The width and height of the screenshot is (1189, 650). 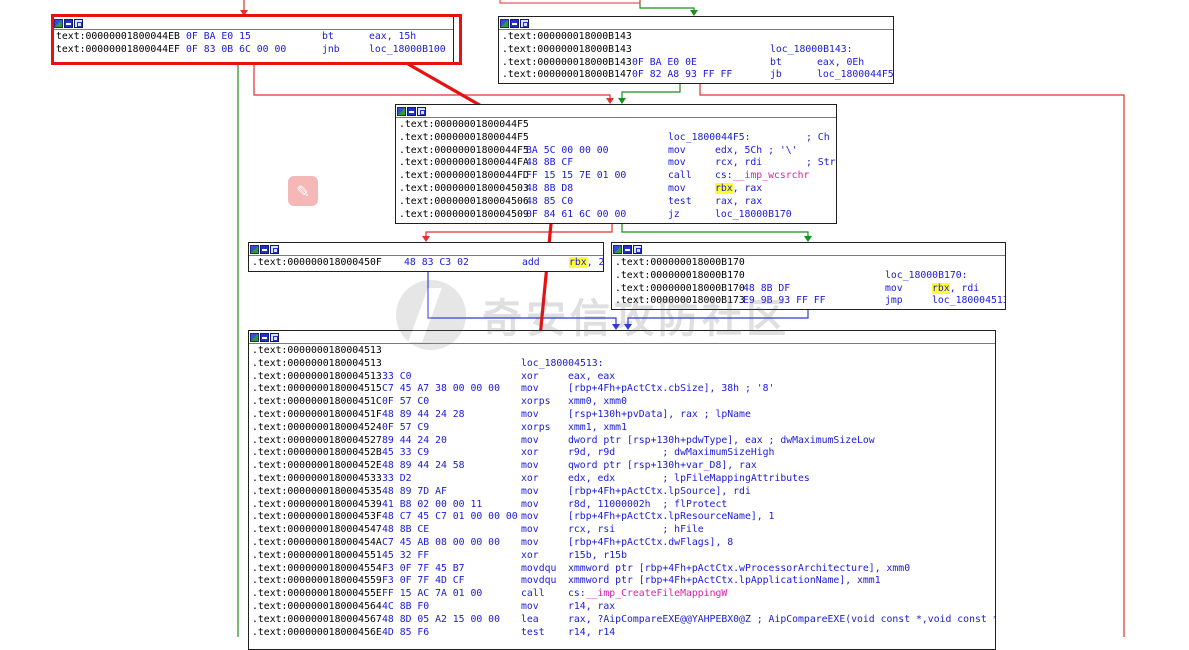 What do you see at coordinates (570, 2) in the screenshot?
I see `edge-top-stub` at bounding box center [570, 2].